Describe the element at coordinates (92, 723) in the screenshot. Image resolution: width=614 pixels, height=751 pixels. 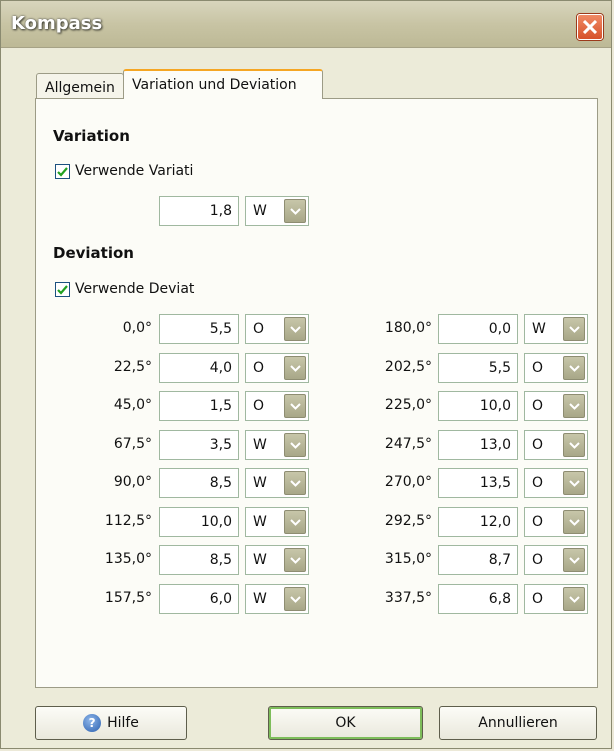
I see `help-icon: ?` at that location.